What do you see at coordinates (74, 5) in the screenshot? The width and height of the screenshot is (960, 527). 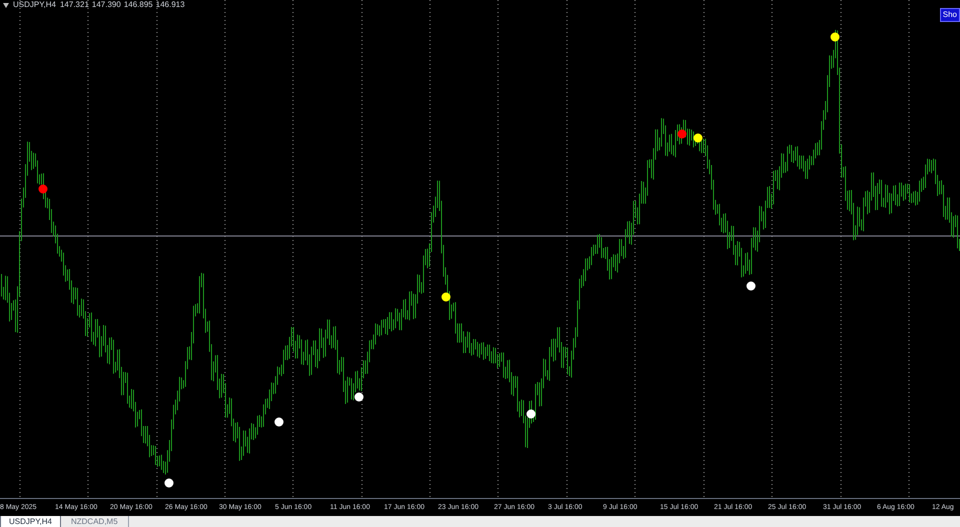 I see `price-value: 147.321` at bounding box center [74, 5].